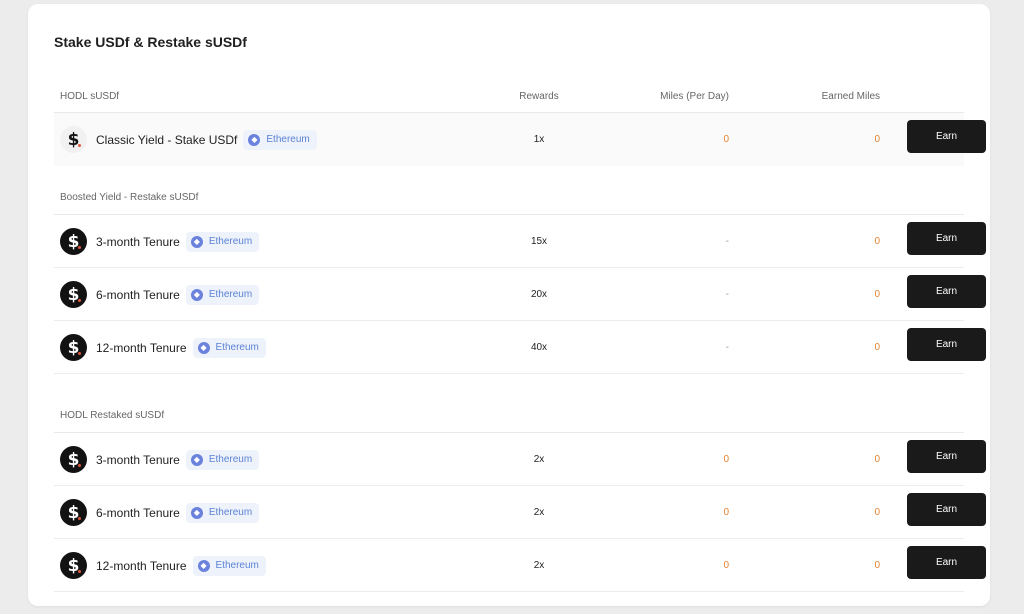  What do you see at coordinates (850, 96) in the screenshot?
I see `column-header-earned: Earned Miles` at bounding box center [850, 96].